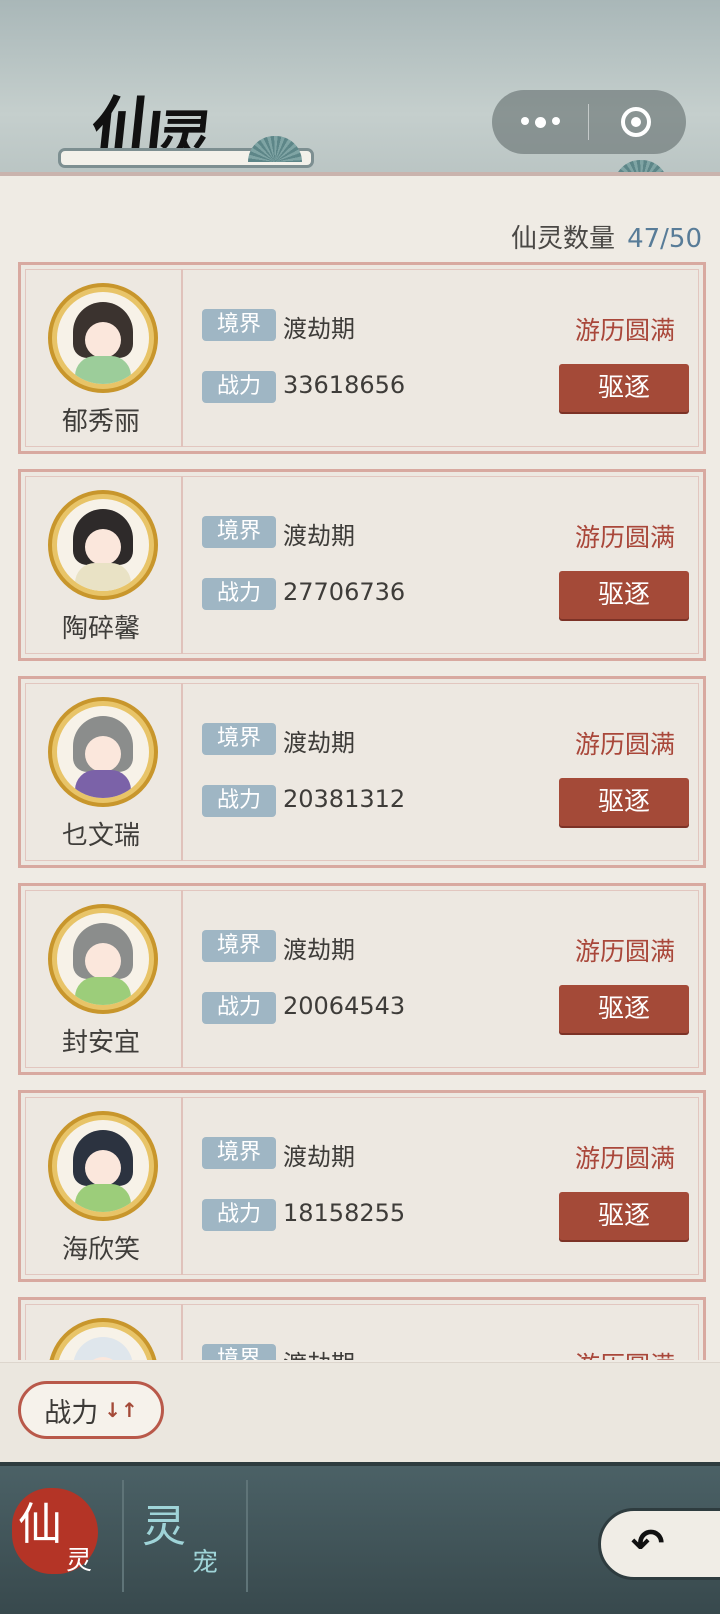 This screenshot has height=1614, width=720. I want to click on spirit-count-label: 仙灵数量, so click(563, 239).